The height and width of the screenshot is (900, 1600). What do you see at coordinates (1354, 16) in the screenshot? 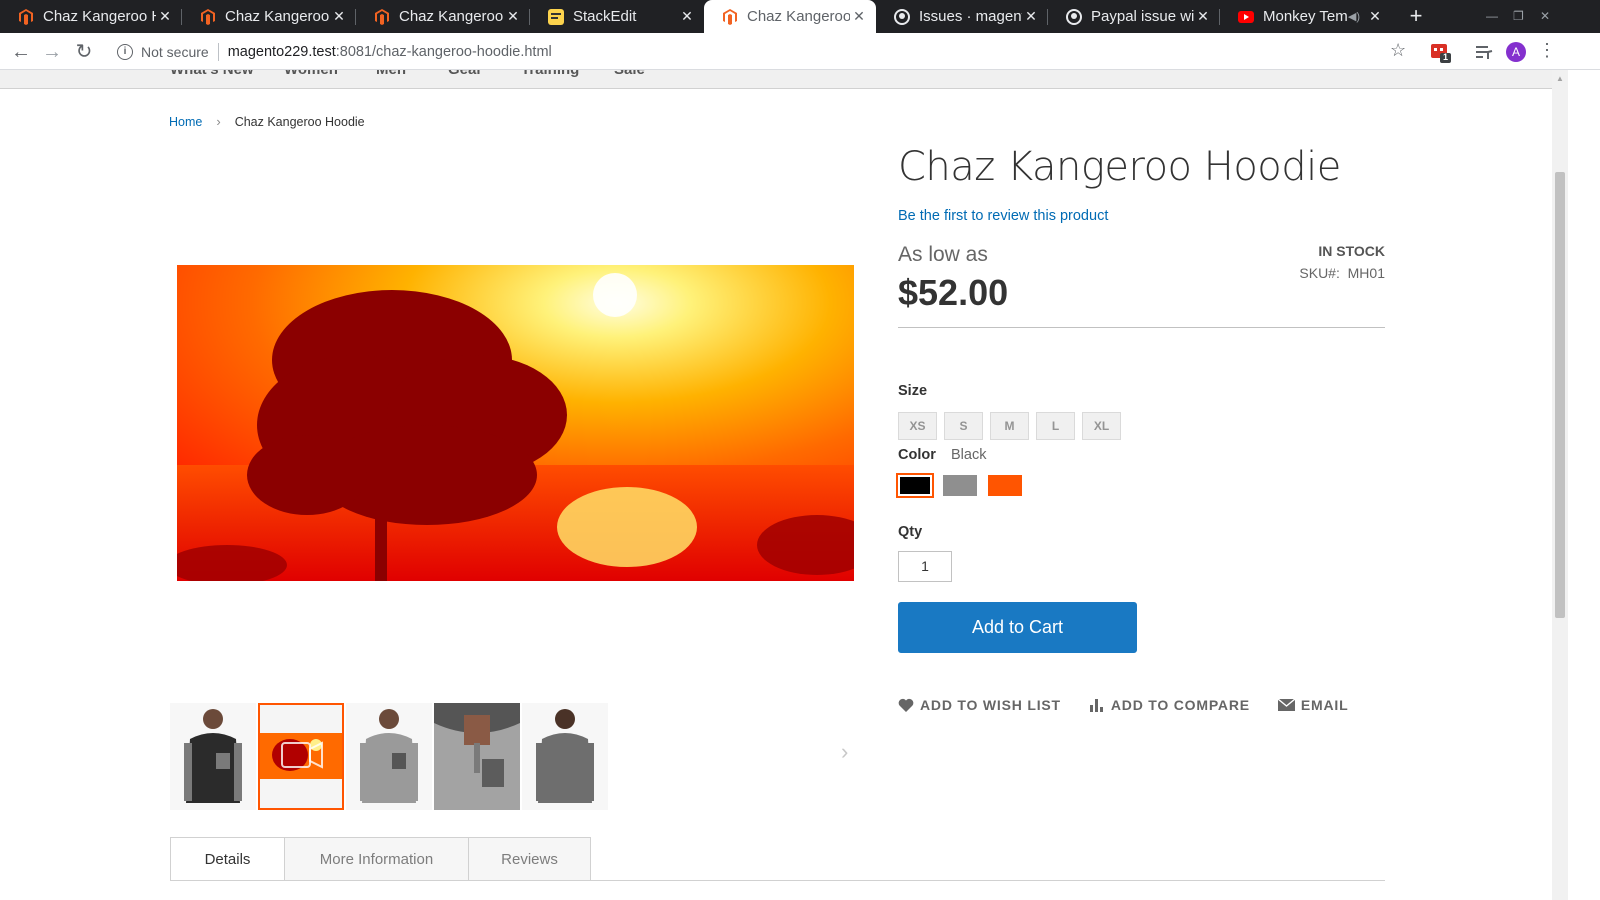
I see `speaker-muted-icon: ◀)` at bounding box center [1354, 16].